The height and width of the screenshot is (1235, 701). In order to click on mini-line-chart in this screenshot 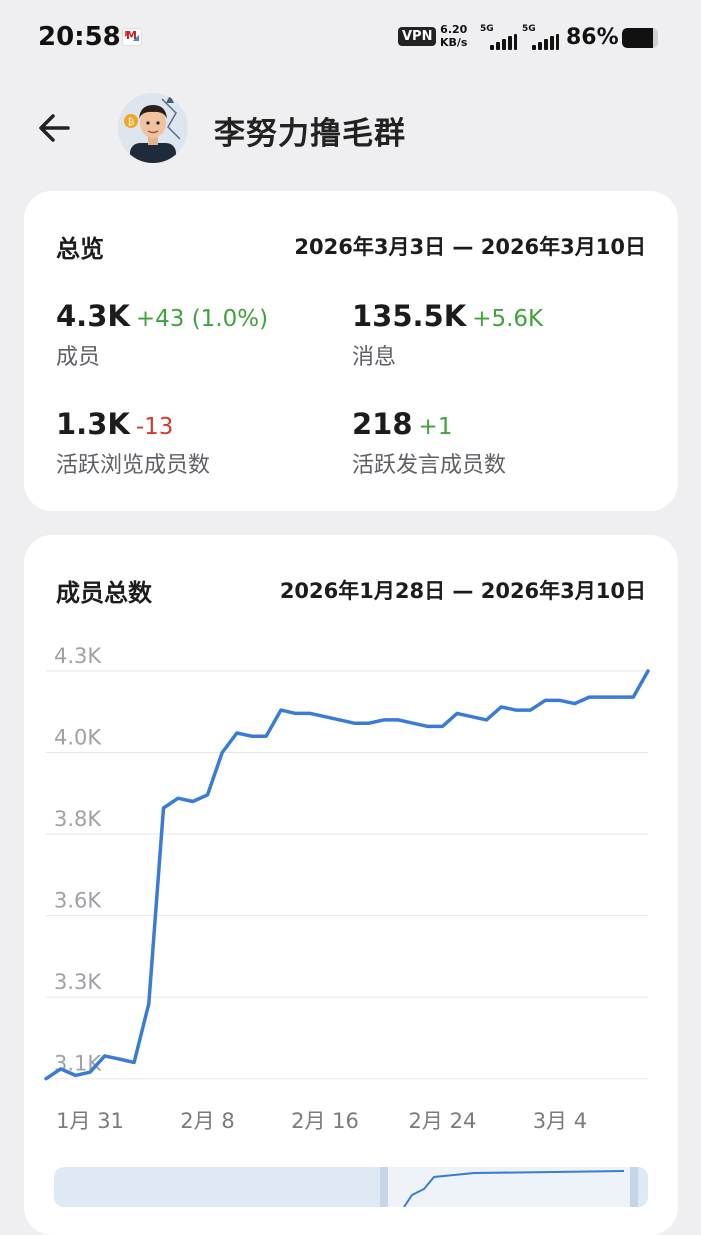, I will do `click(514, 1188)`.